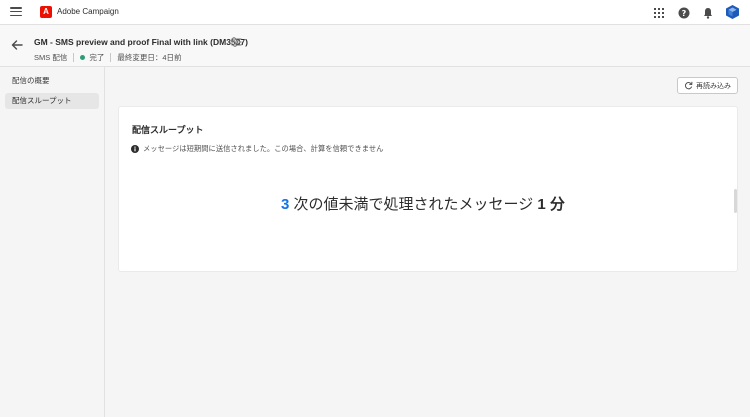  I want to click on nav-item-delivery-throughput: 配信スループット, so click(52, 101).